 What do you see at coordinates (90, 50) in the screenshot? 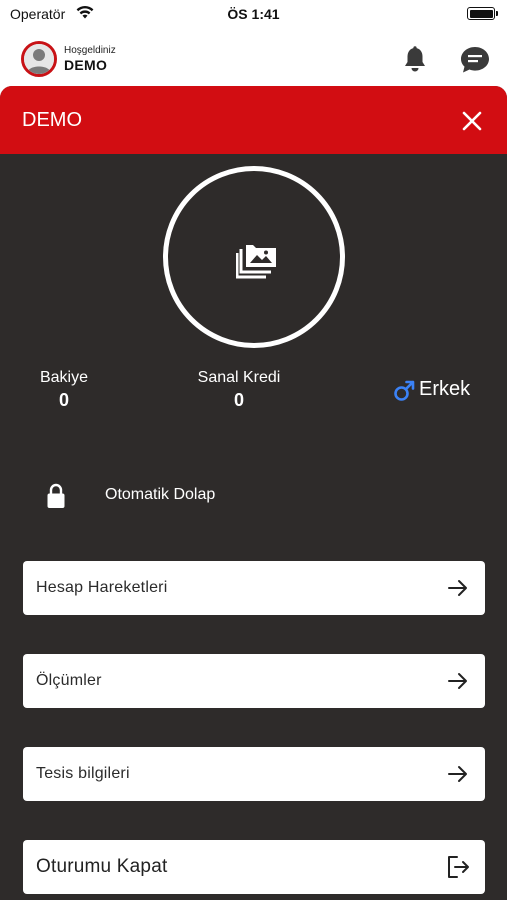
I see `welcome-label: Hoşgeldiniz` at bounding box center [90, 50].